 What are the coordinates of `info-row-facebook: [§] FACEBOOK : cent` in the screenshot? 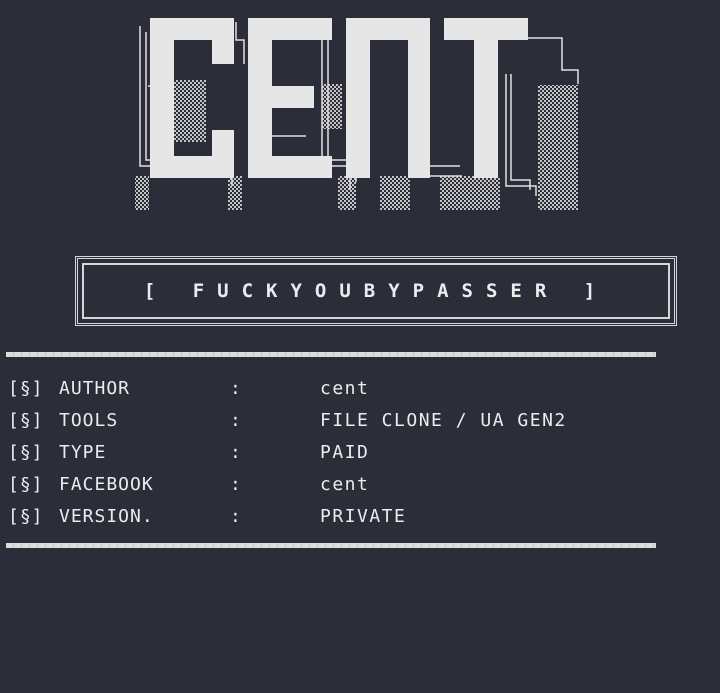 It's located at (360, 485).